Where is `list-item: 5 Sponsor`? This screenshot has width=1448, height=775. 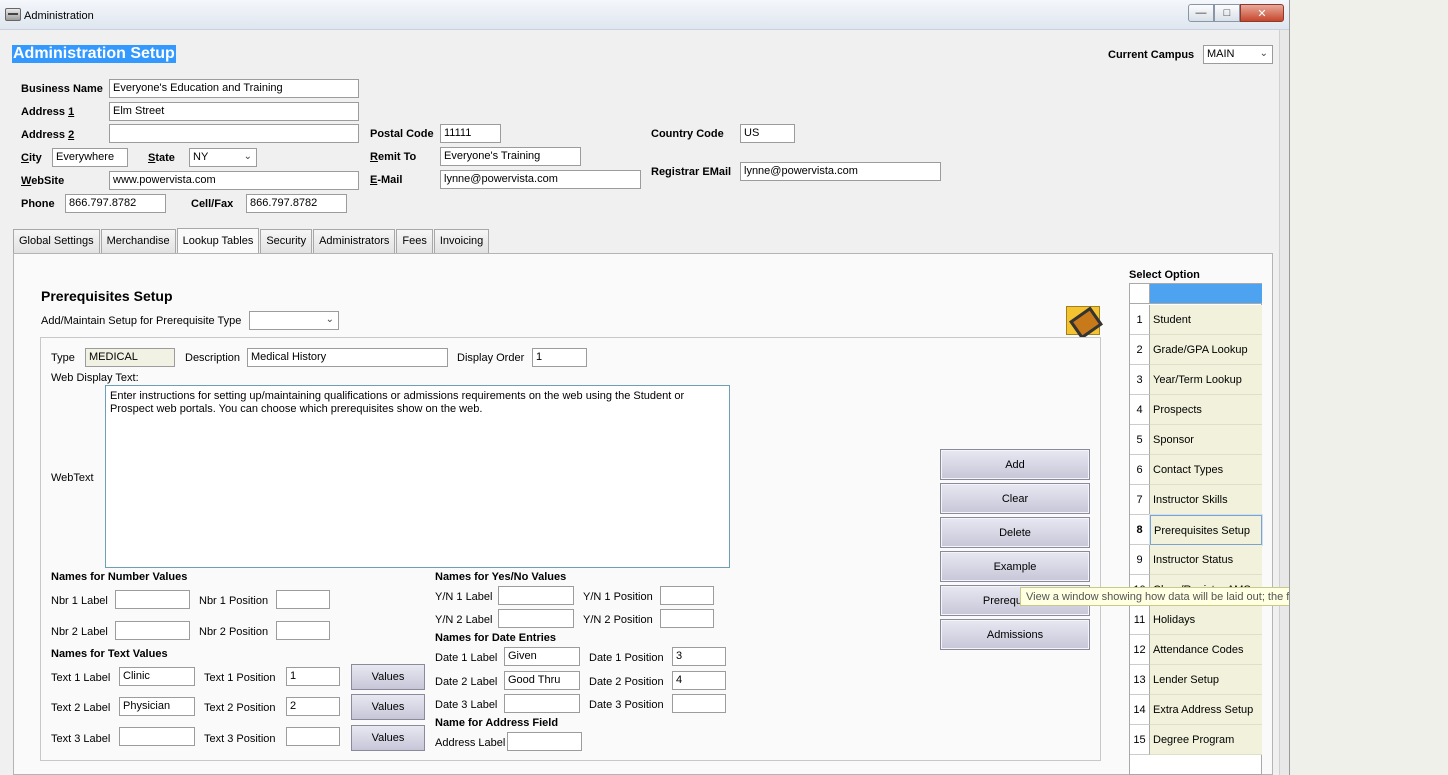
list-item: 5 Sponsor is located at coordinates (1196, 440).